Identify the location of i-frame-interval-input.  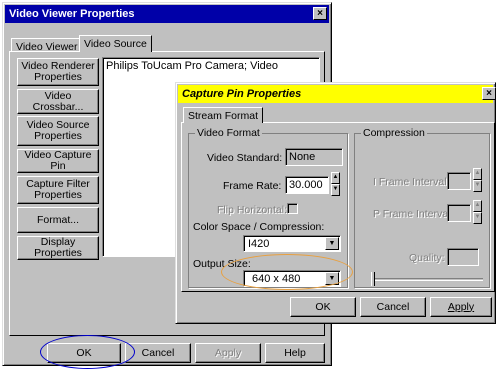
(459, 181).